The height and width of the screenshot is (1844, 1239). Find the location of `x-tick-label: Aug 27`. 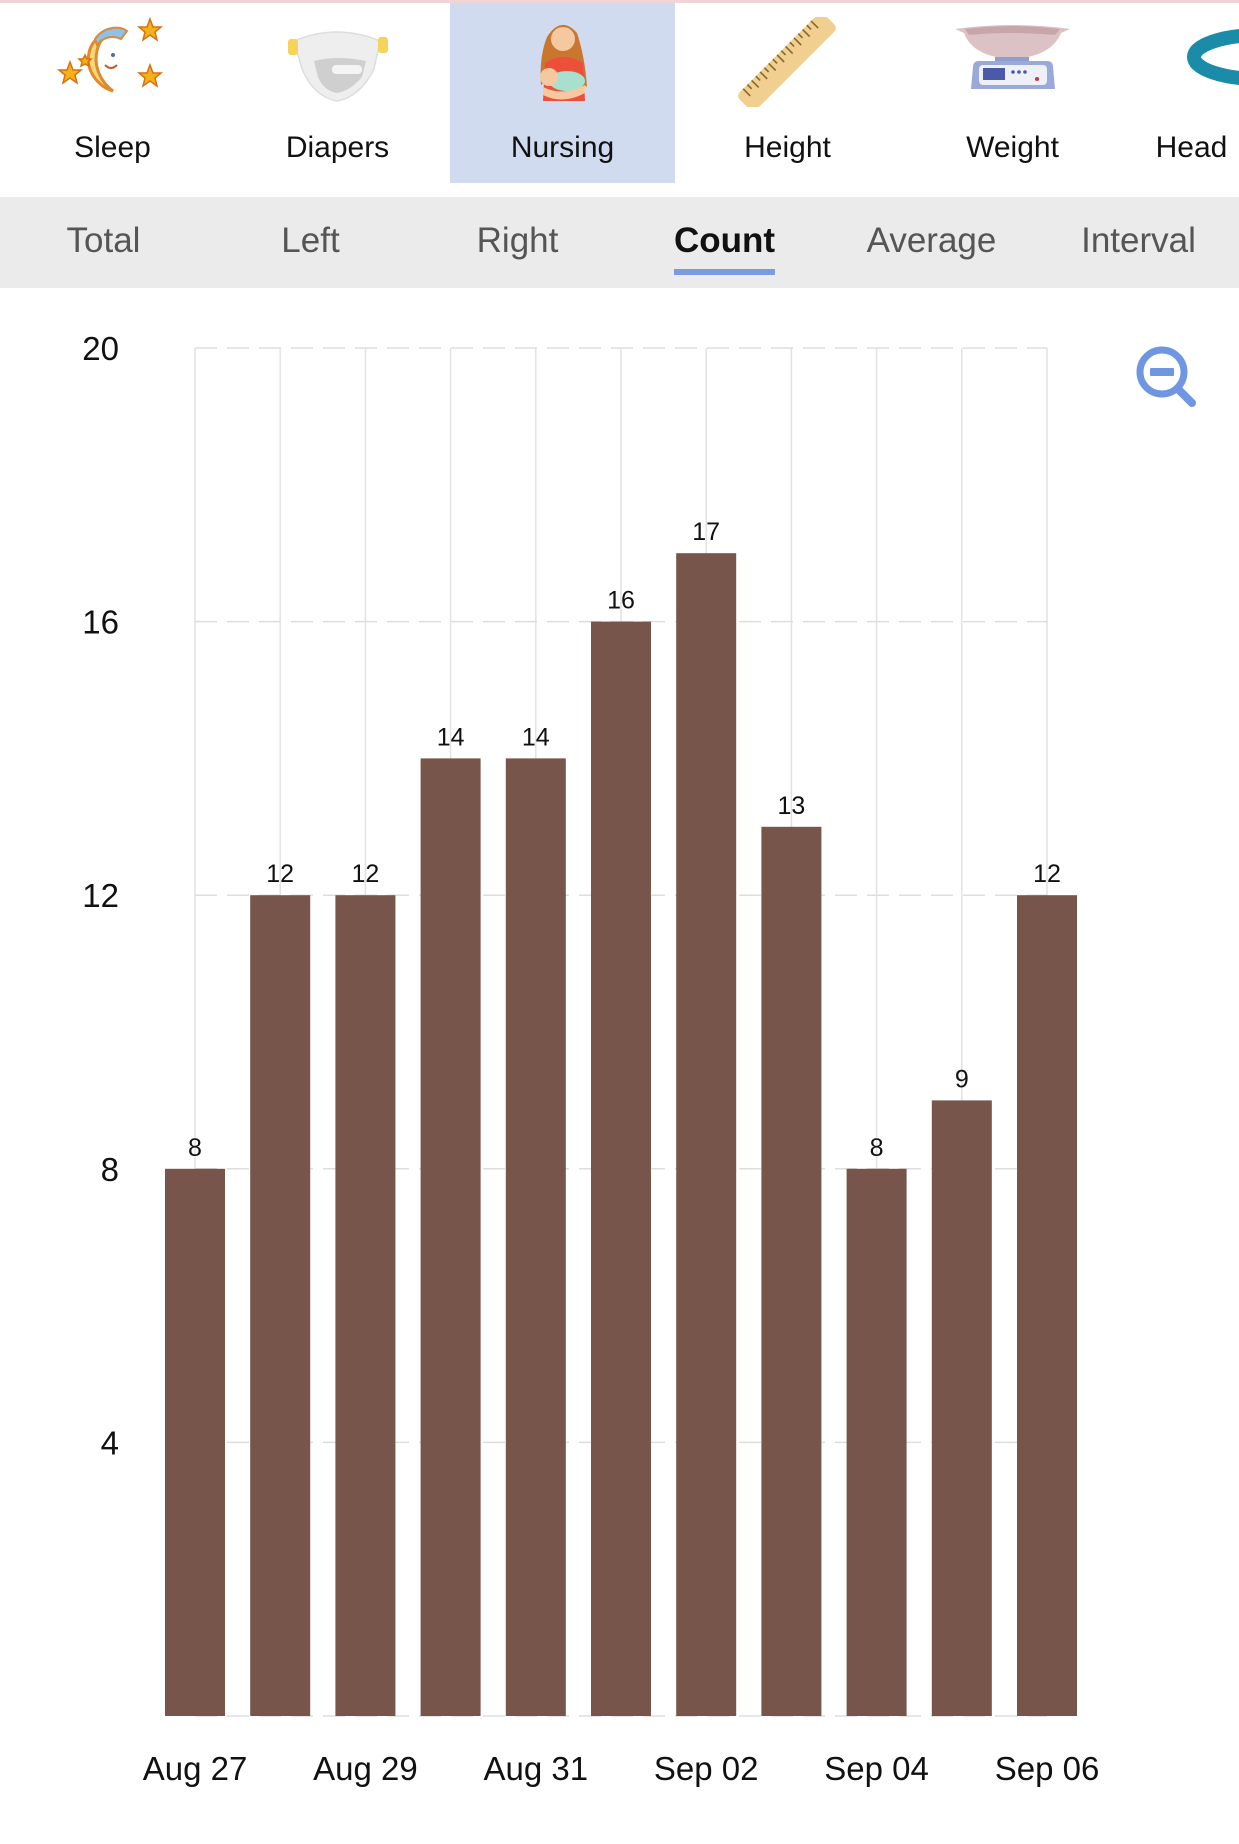

x-tick-label: Aug 27 is located at coordinates (195, 1768).